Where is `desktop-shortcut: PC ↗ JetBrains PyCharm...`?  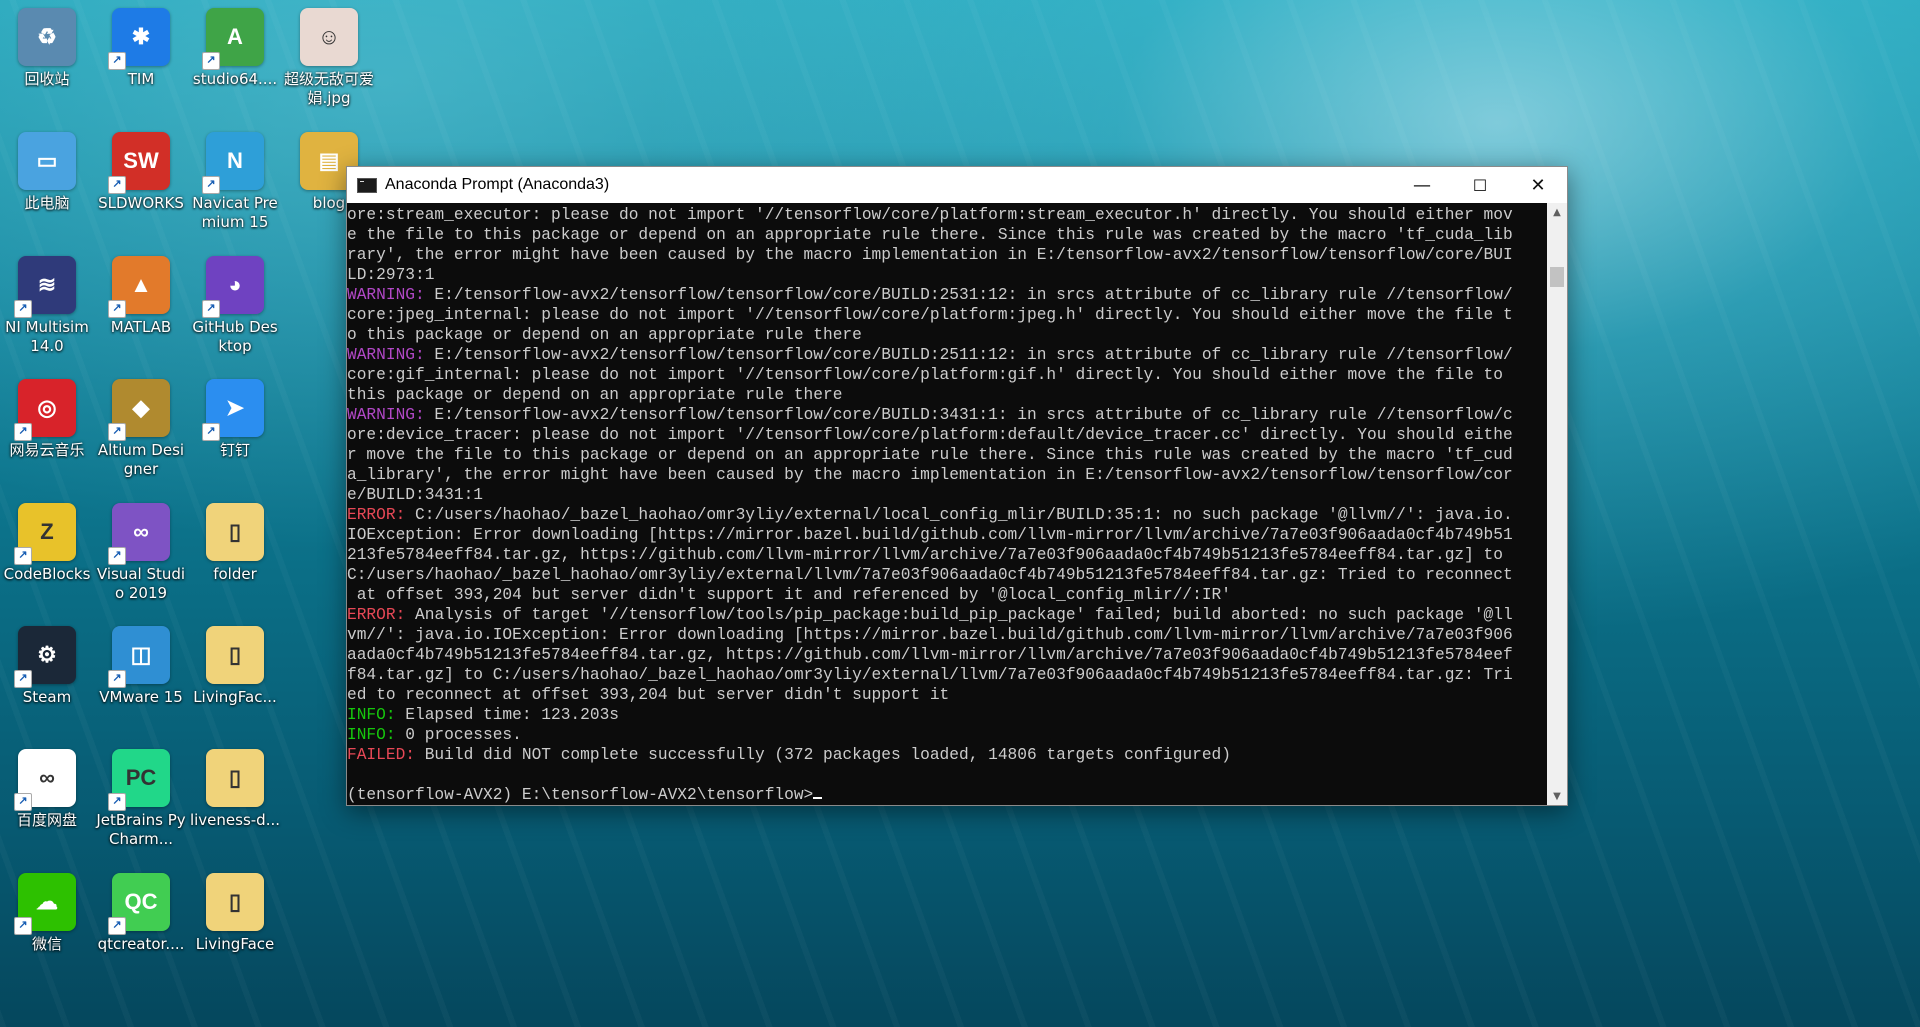
desktop-shortcut: PC ↗ JetBrains PyCharm... is located at coordinates (141, 796).